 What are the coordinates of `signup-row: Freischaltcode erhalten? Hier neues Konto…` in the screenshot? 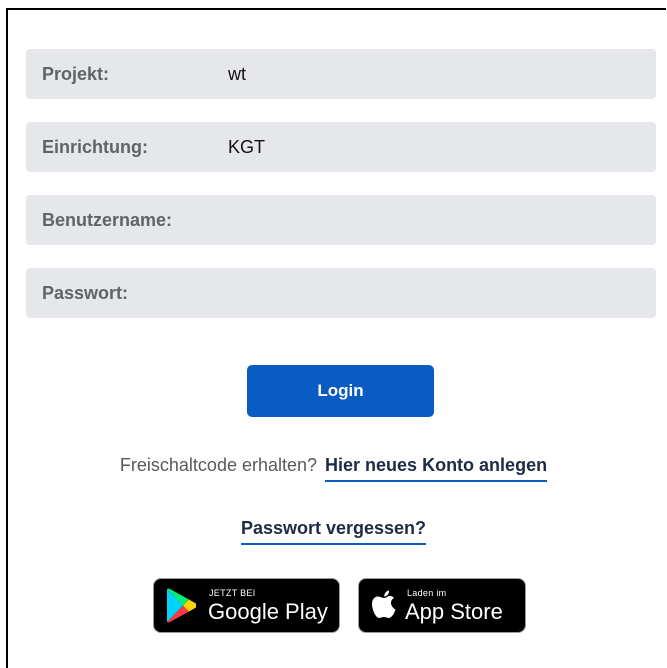 It's located at (333, 468).